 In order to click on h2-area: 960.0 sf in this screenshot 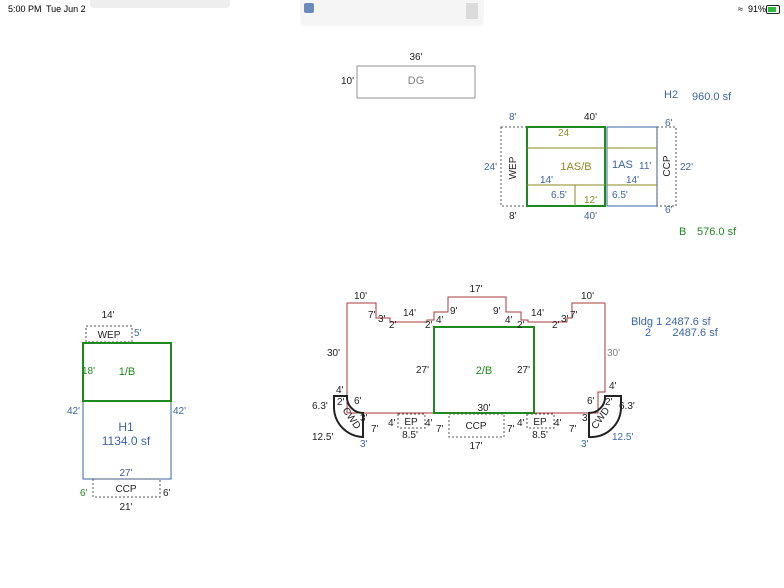, I will do `click(712, 97)`.